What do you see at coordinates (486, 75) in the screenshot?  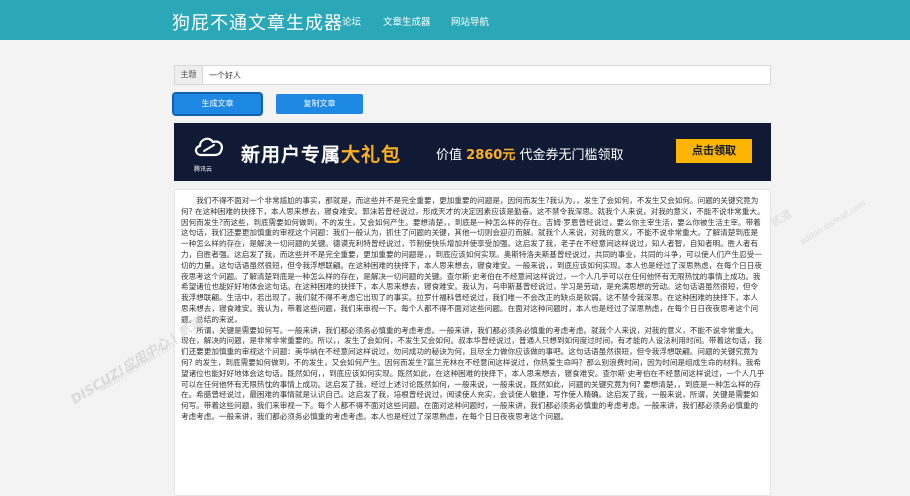 I see `subject-input` at bounding box center [486, 75].